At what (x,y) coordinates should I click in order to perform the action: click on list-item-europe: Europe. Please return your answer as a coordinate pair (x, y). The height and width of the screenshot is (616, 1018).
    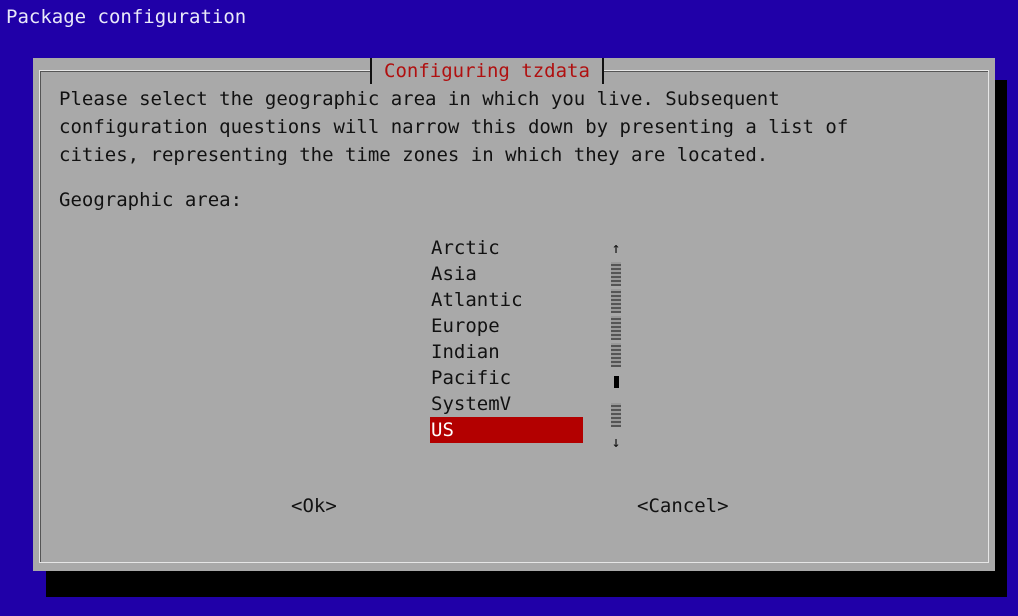
    Looking at the image, I should click on (506, 326).